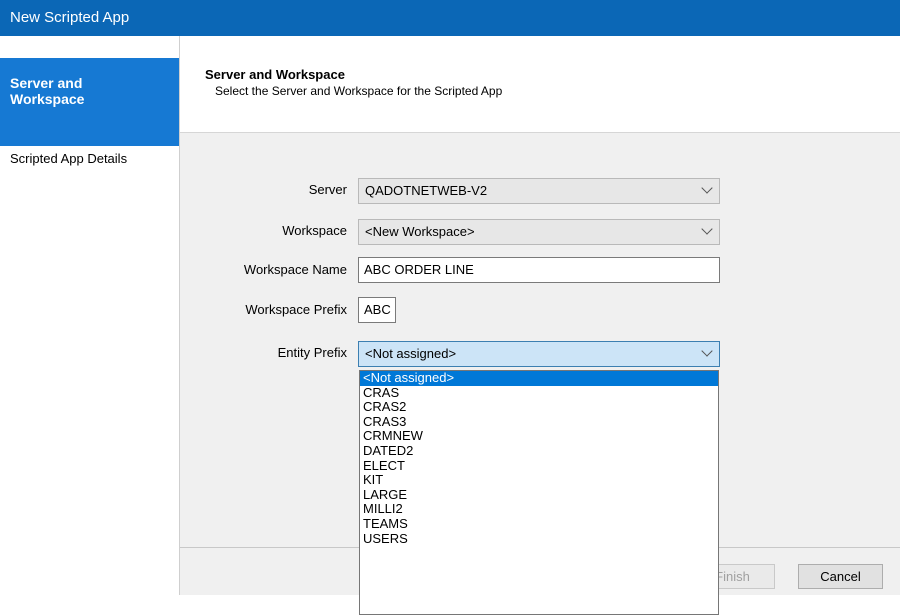 The width and height of the screenshot is (900, 615). What do you see at coordinates (539, 509) in the screenshot?
I see `list-item: MILLI2` at bounding box center [539, 509].